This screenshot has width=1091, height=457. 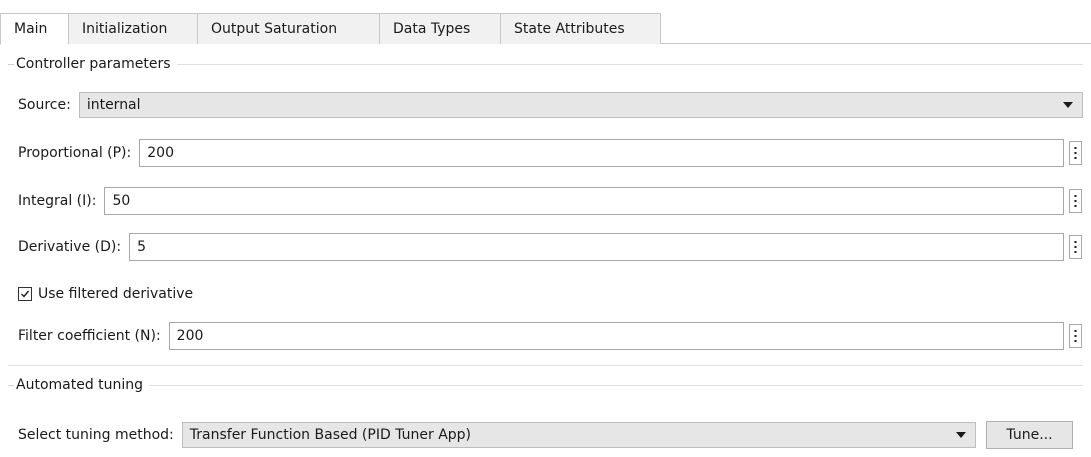 I want to click on controller-parameters-group-header: Controller parameters, so click(x=545, y=64).